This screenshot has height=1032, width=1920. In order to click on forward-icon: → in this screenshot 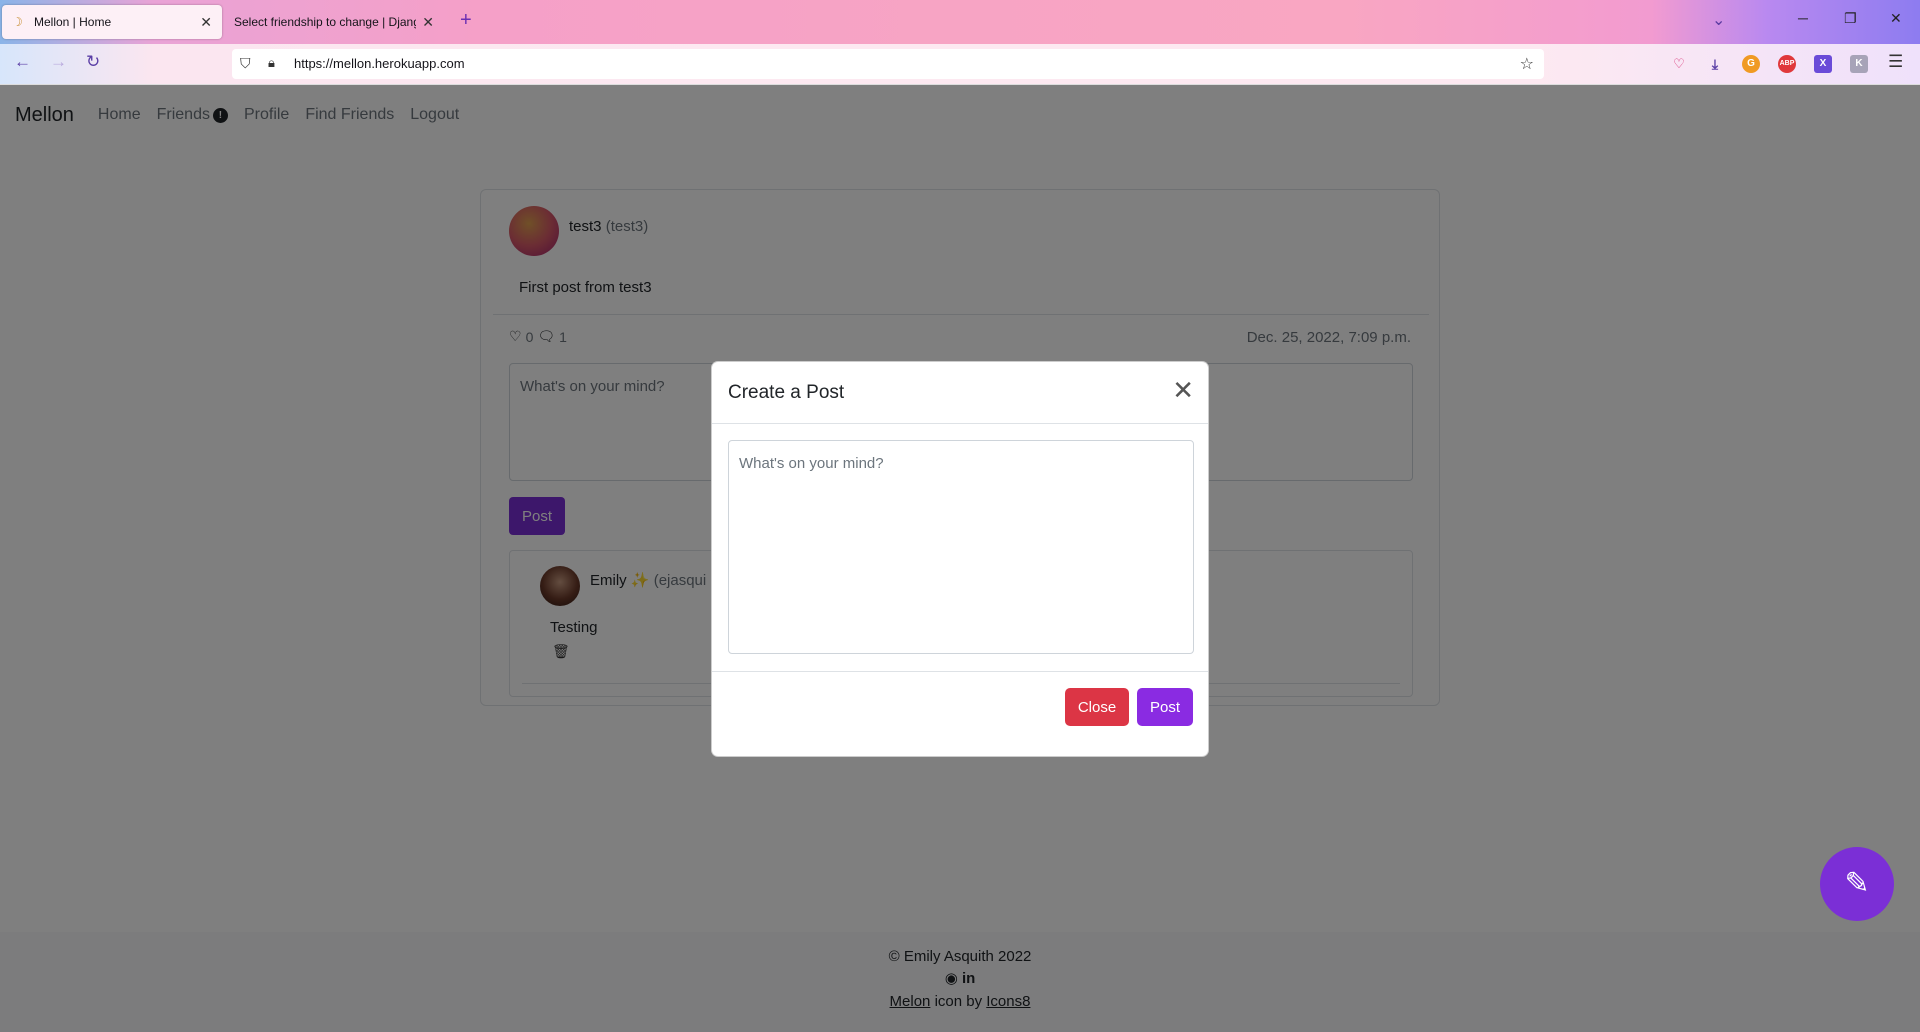, I will do `click(58, 62)`.